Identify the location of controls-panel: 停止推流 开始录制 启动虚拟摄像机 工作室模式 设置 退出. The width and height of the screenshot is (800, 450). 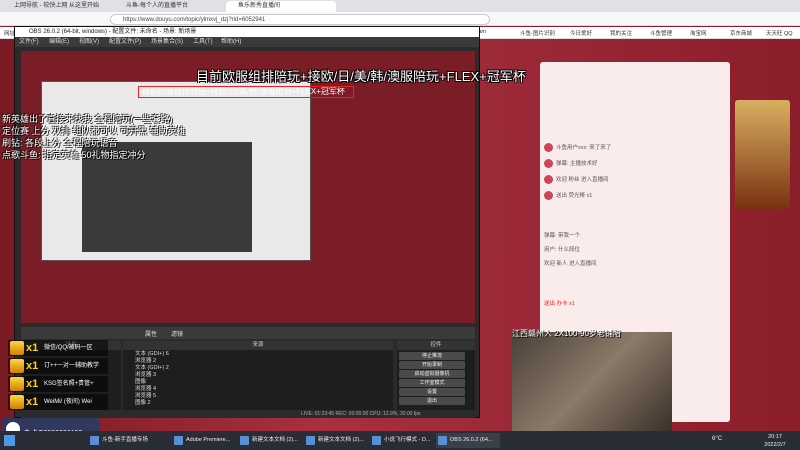
(436, 380).